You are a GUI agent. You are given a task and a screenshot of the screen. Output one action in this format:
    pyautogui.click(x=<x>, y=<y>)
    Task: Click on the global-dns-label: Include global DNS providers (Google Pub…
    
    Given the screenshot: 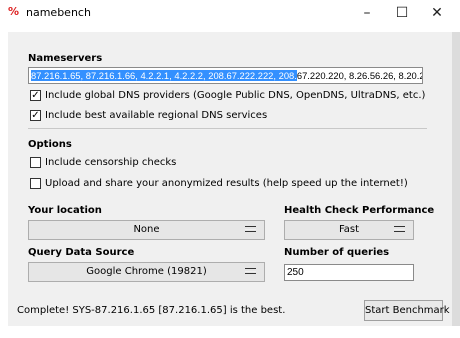 What is the action you would take?
    pyautogui.click(x=235, y=95)
    